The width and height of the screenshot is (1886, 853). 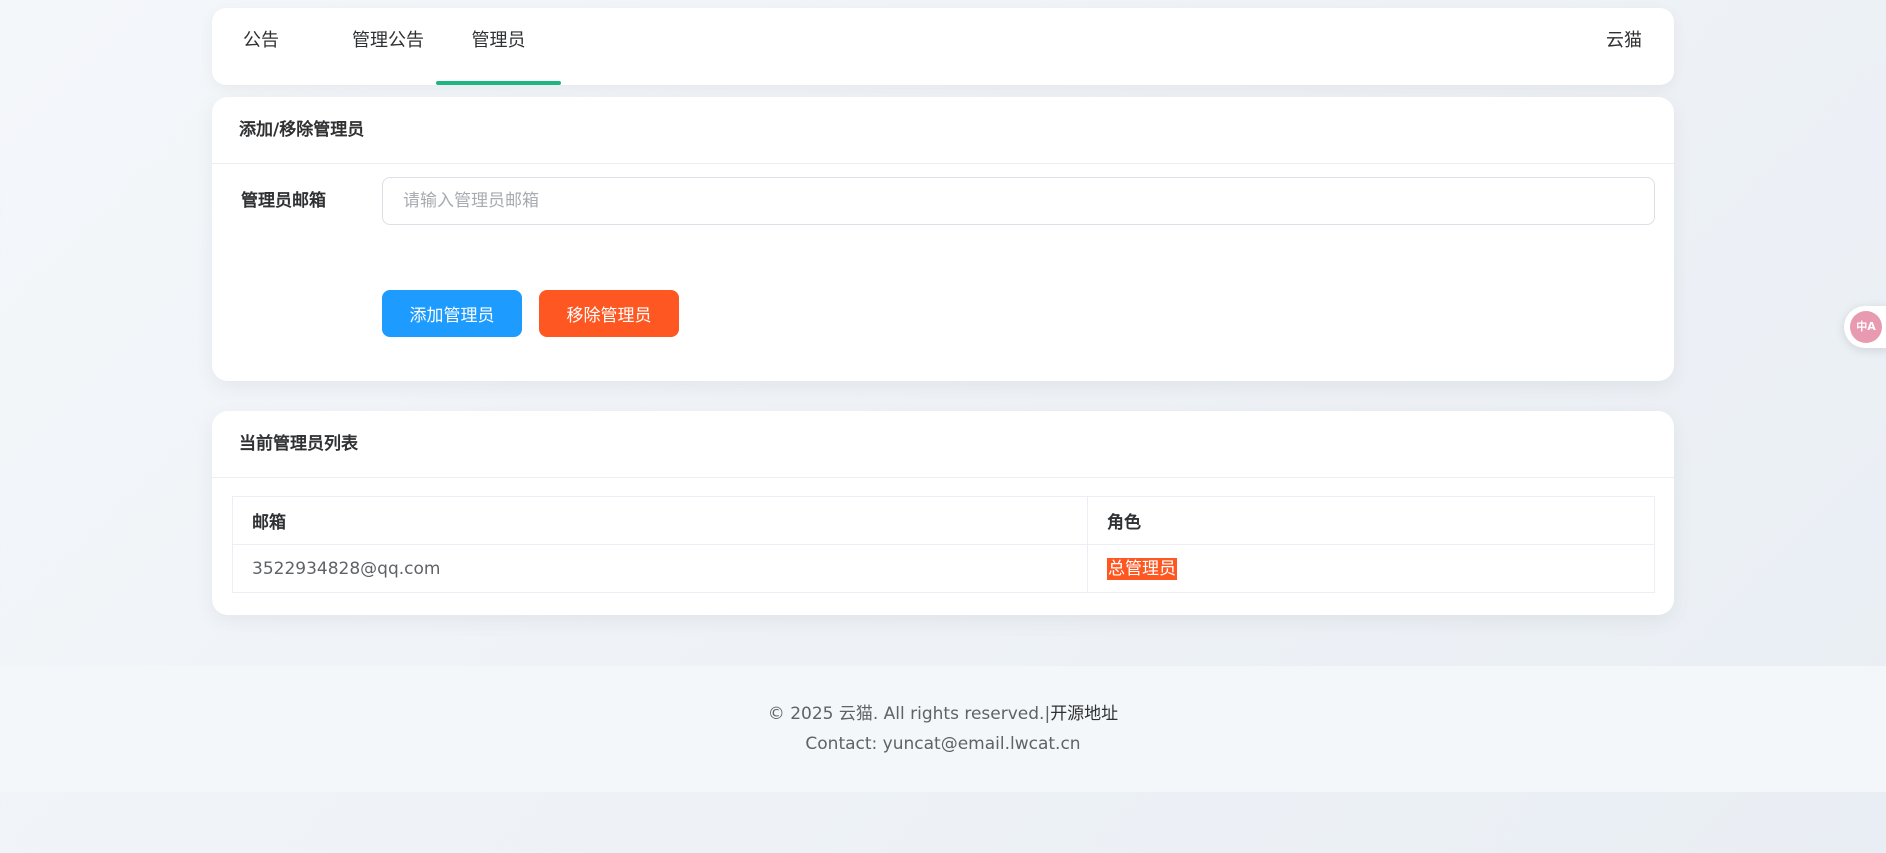 I want to click on footer-copyright-line: © 2025 云猫. All rights reserved.|开源地址, so click(x=943, y=711).